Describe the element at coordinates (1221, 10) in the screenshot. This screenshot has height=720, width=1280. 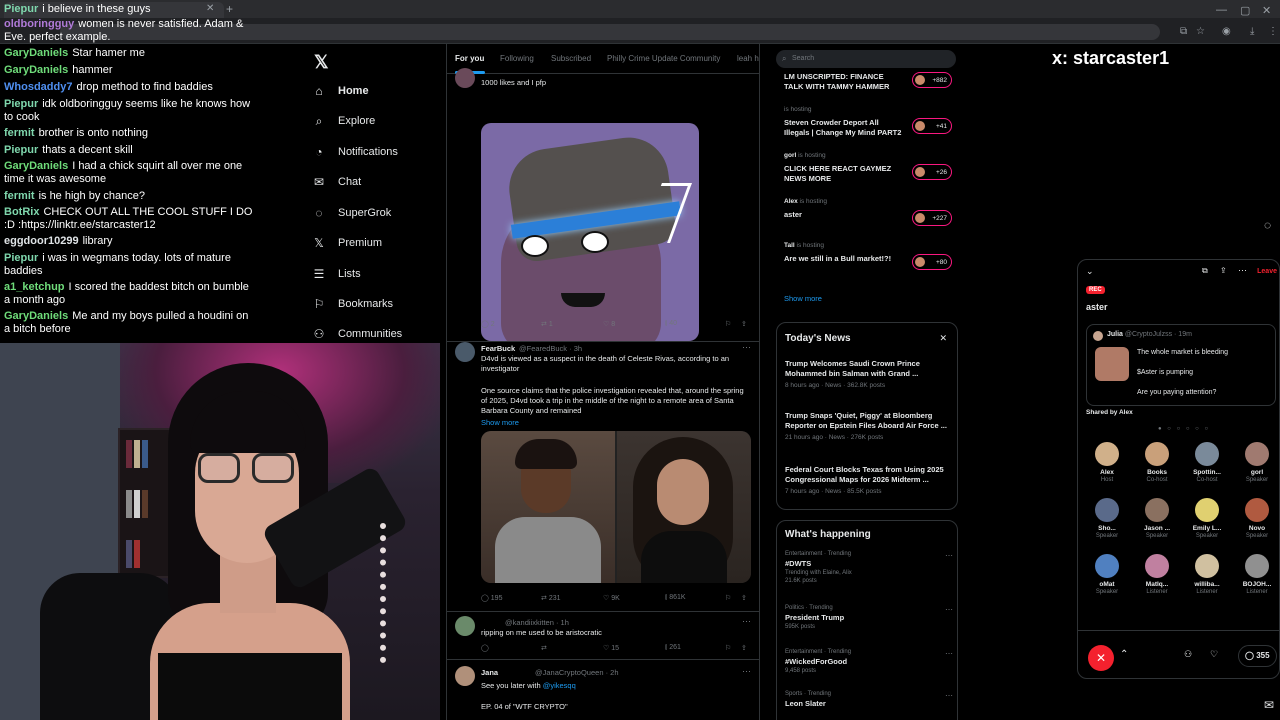
I see `minimize-icon: —` at that location.